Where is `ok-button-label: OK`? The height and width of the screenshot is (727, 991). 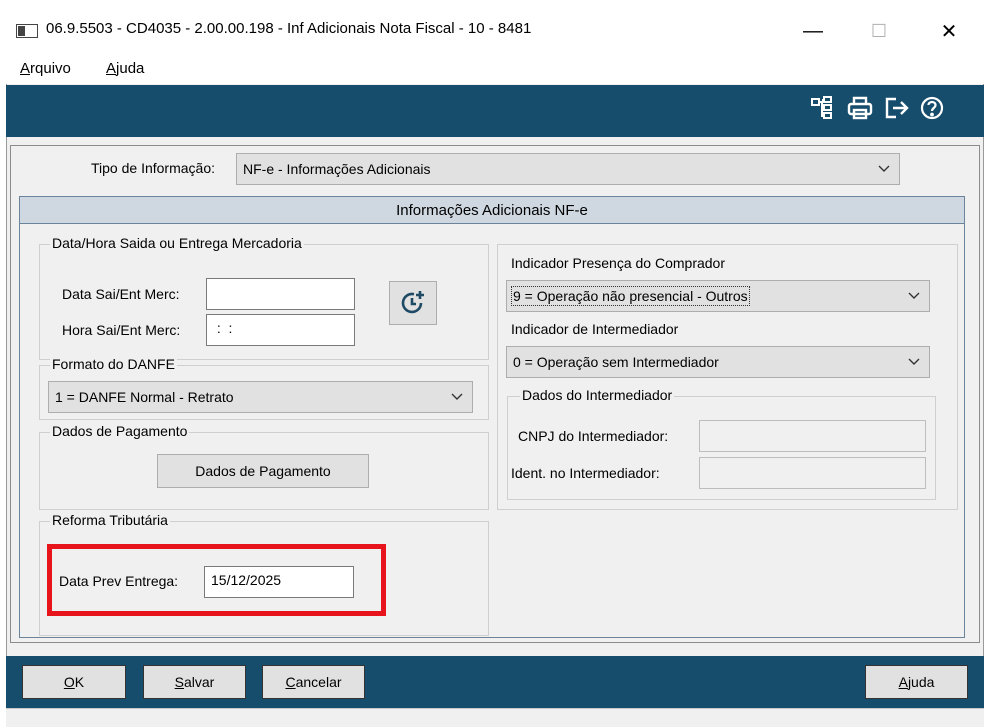 ok-button-label: OK is located at coordinates (74, 682).